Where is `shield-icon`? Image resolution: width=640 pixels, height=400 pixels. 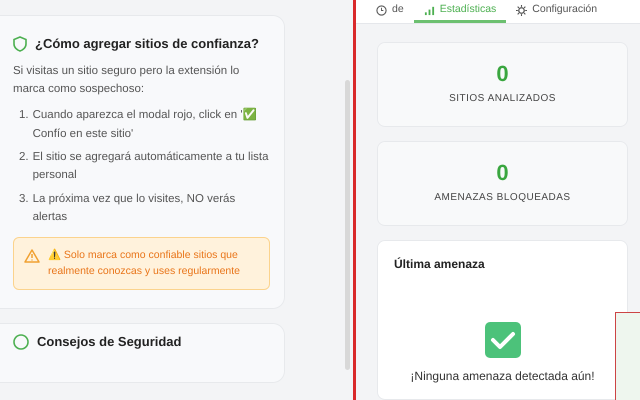 shield-icon is located at coordinates (20, 44).